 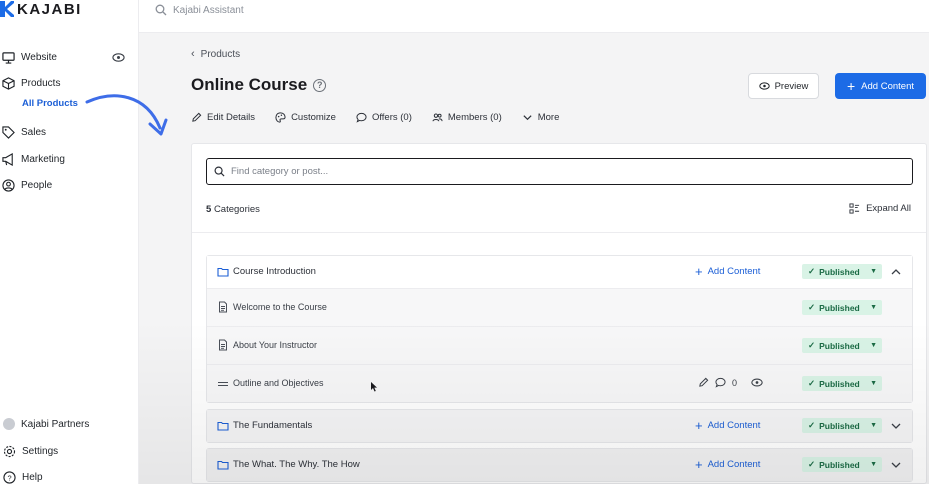 What do you see at coordinates (391, 117) in the screenshot?
I see `tab-label: Offers (0)` at bounding box center [391, 117].